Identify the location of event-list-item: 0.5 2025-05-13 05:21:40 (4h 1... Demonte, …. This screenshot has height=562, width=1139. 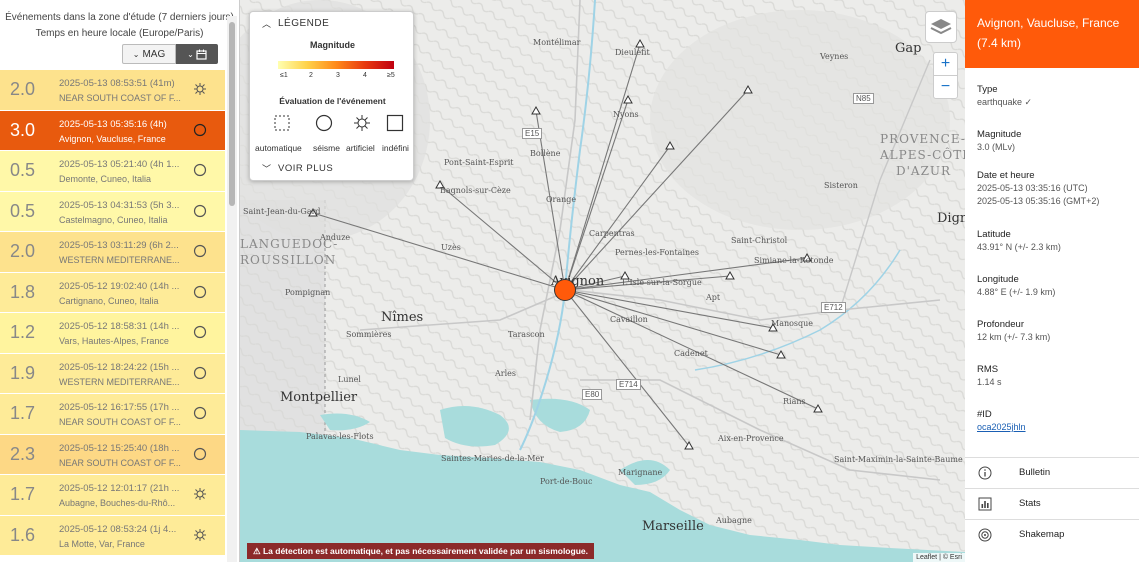
(112, 171).